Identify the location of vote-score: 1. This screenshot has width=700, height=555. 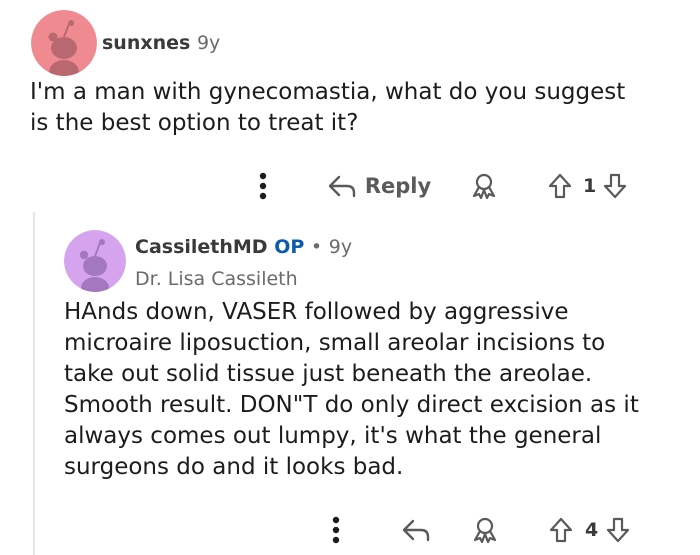
(590, 186).